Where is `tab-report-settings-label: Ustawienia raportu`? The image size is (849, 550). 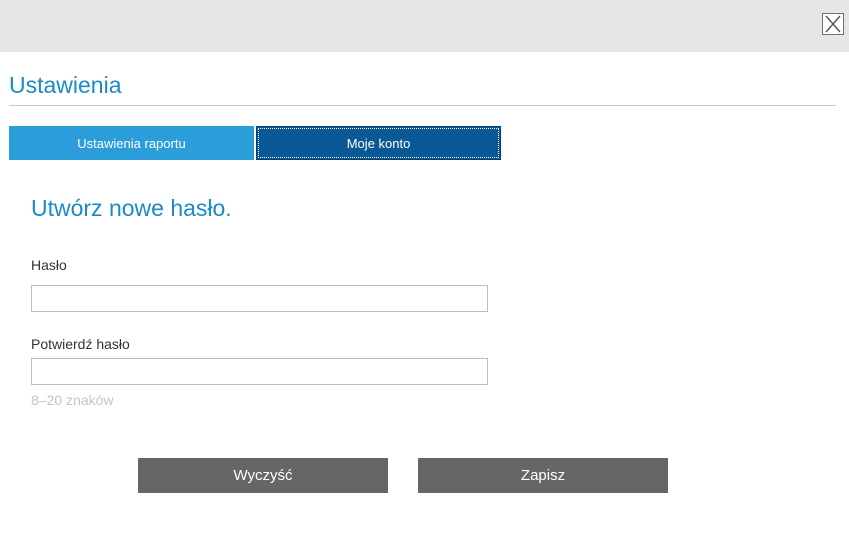 tab-report-settings-label: Ustawienia raportu is located at coordinates (131, 143).